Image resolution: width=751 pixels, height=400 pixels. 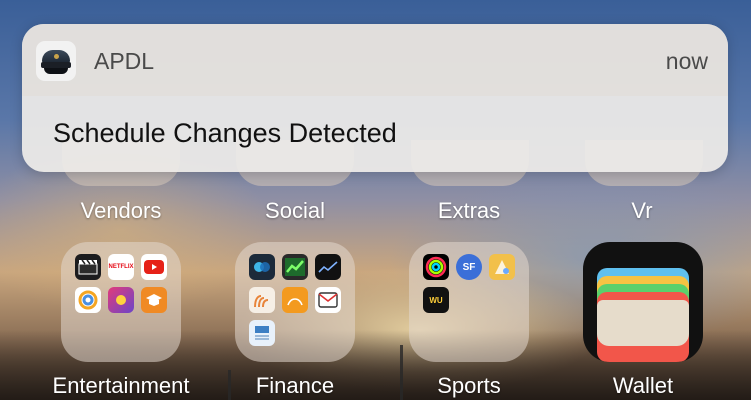 What do you see at coordinates (328, 267) in the screenshot?
I see `stocks-icon` at bounding box center [328, 267].